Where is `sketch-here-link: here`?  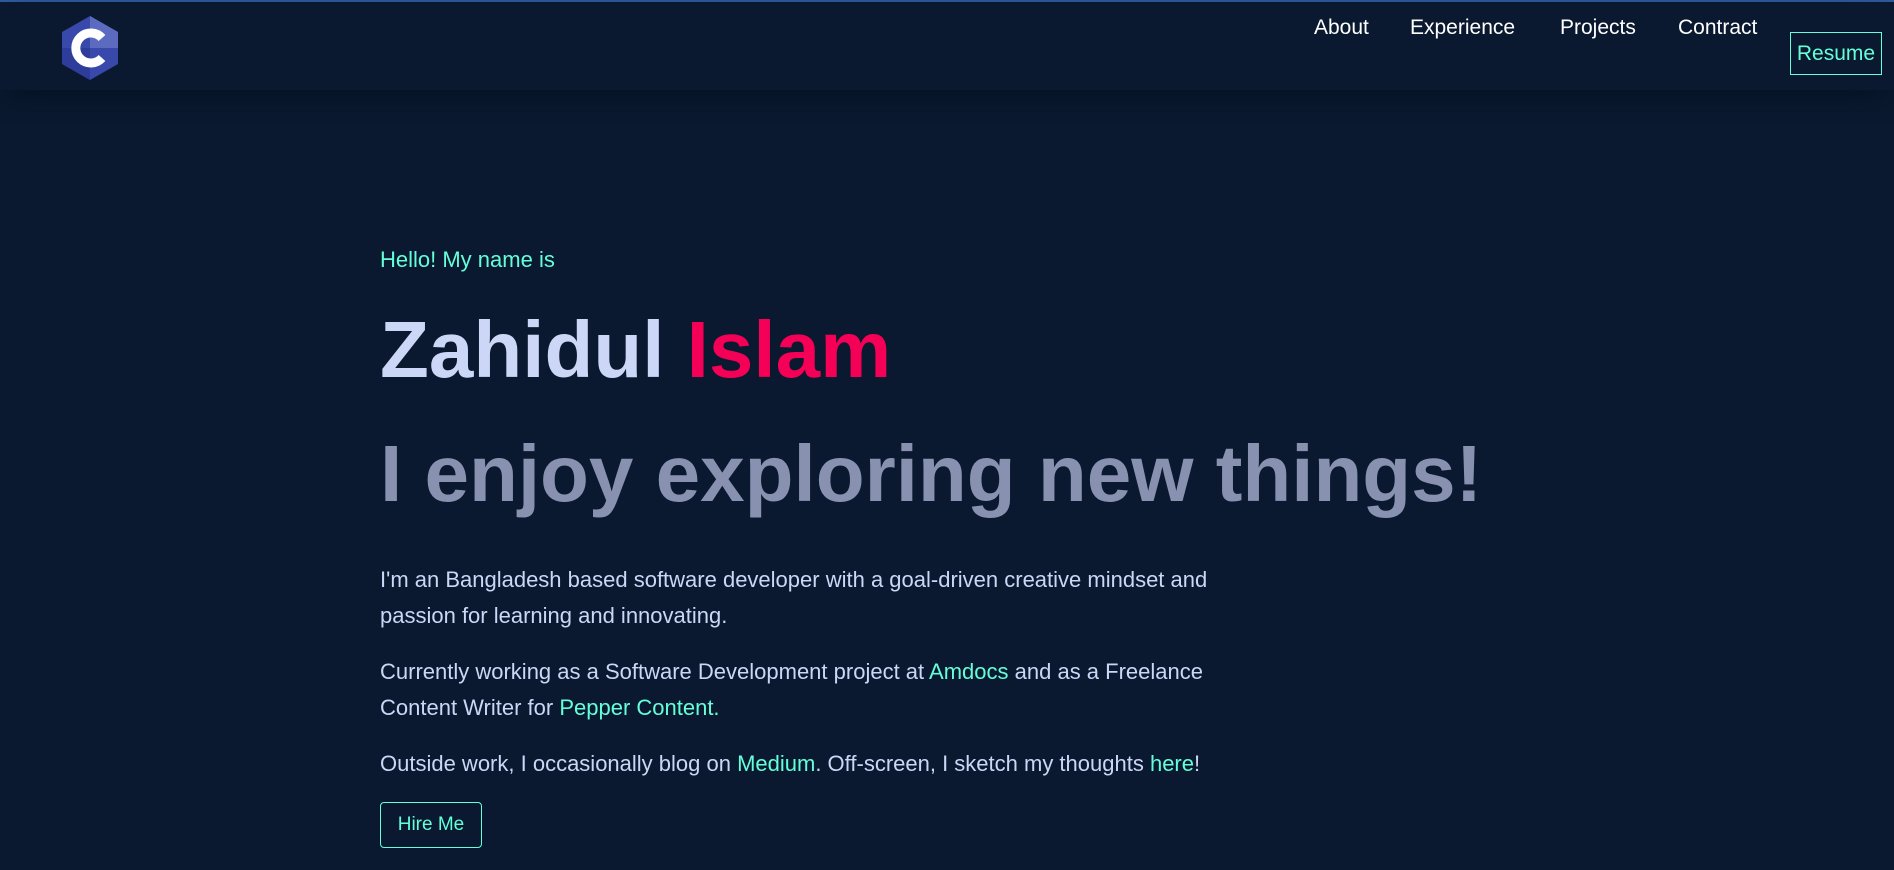 sketch-here-link: here is located at coordinates (1172, 763).